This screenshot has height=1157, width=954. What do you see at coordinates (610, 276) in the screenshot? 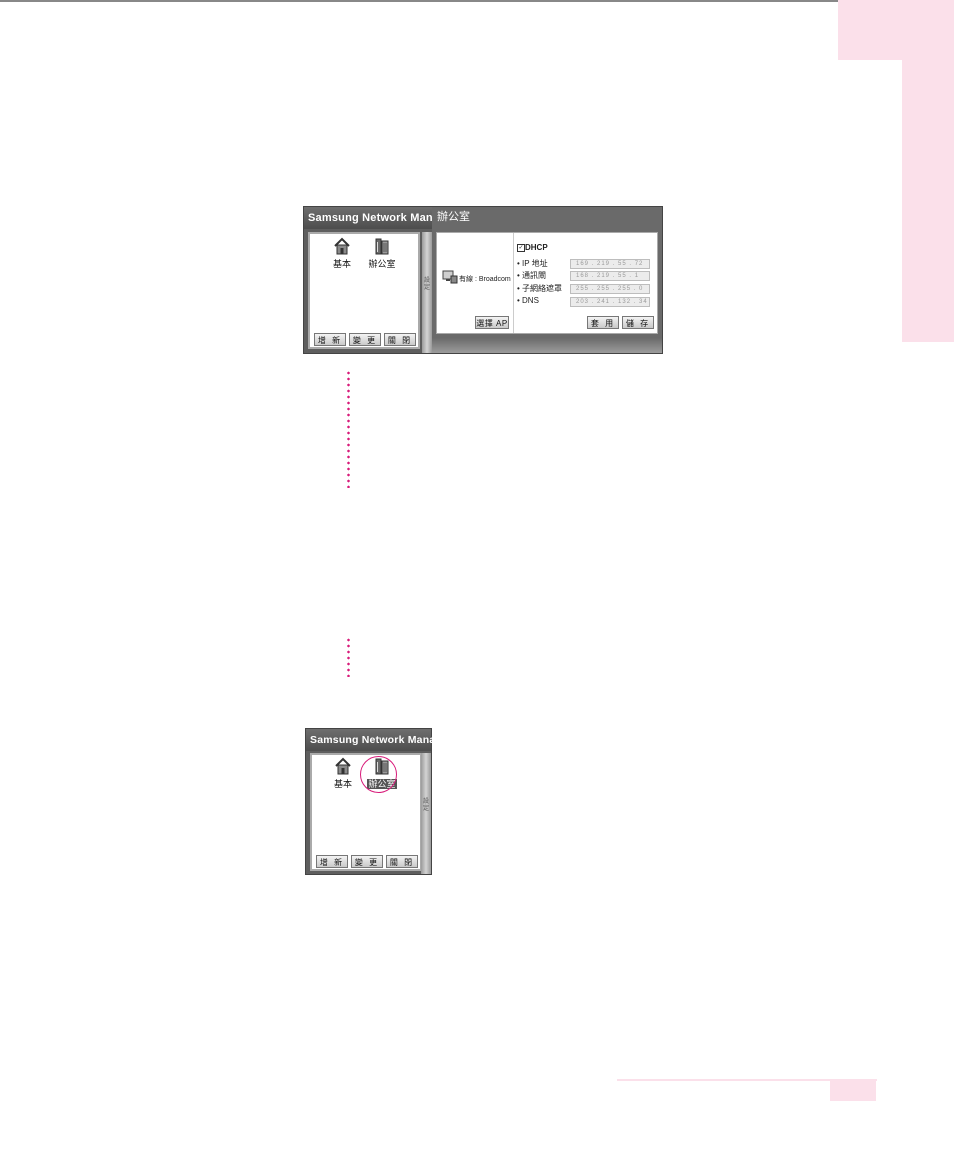
I see `gateway-field: 168 . 219 . 55 . 1` at bounding box center [610, 276].